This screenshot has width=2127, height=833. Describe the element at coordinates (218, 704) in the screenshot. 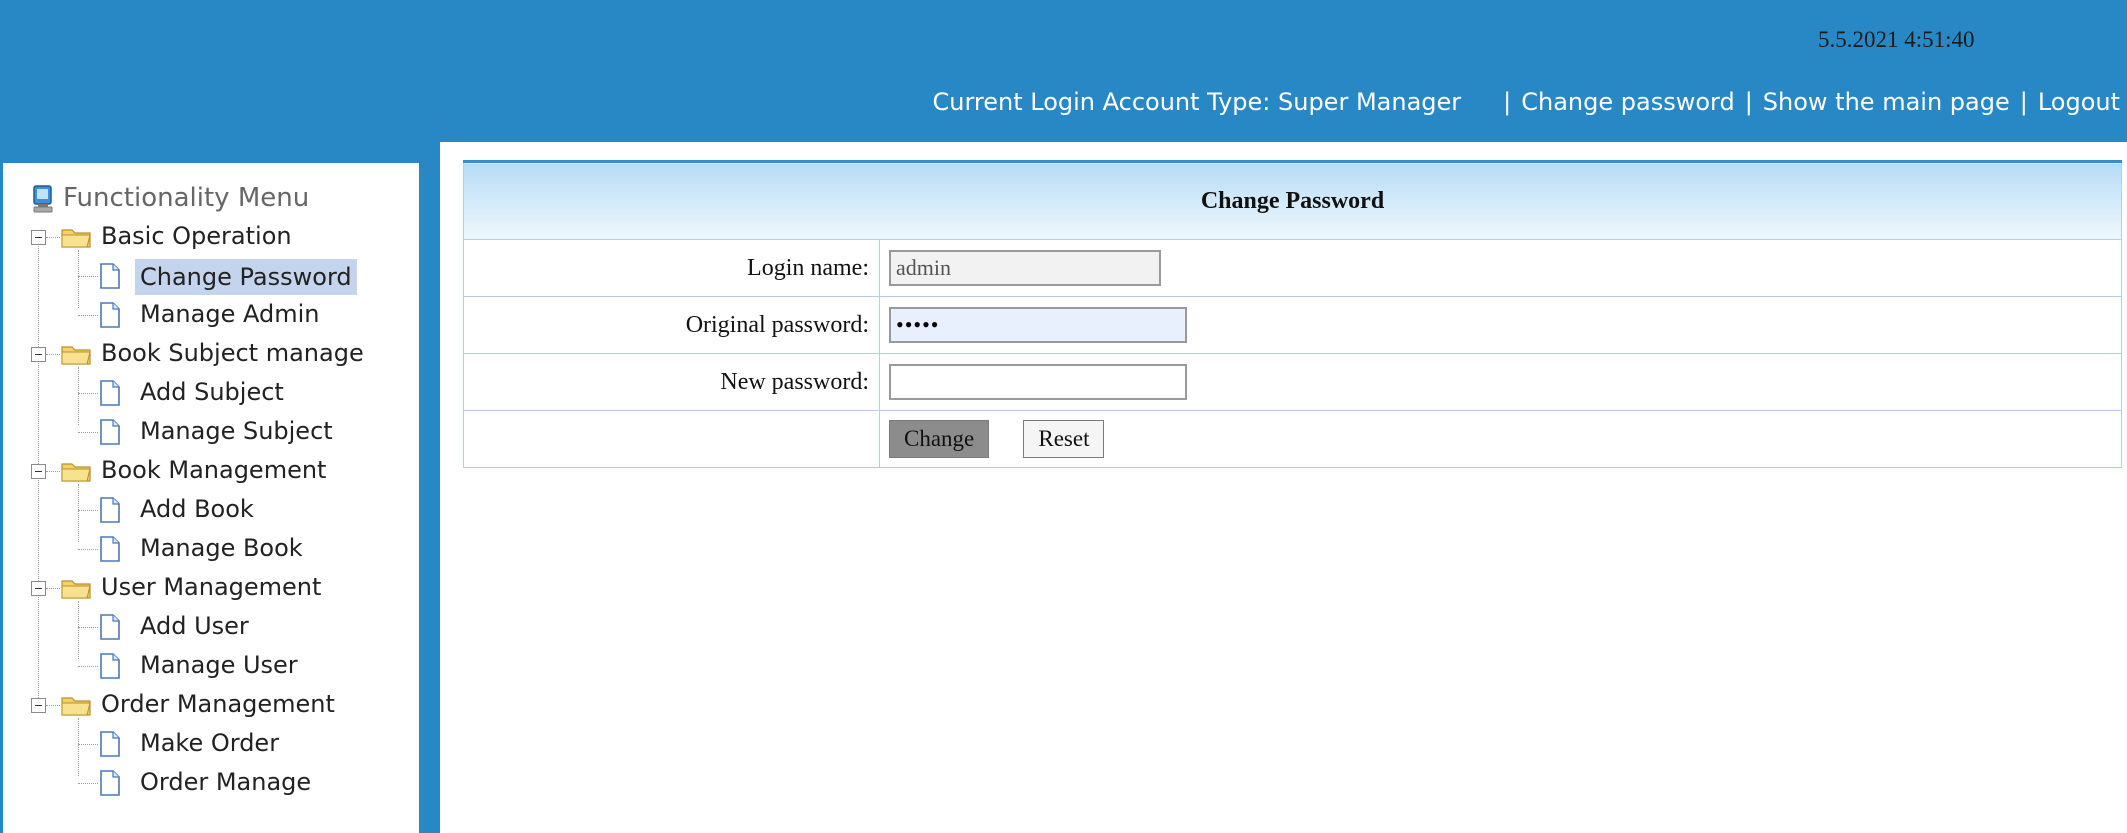

I see `tree-group-label: Order Management` at that location.